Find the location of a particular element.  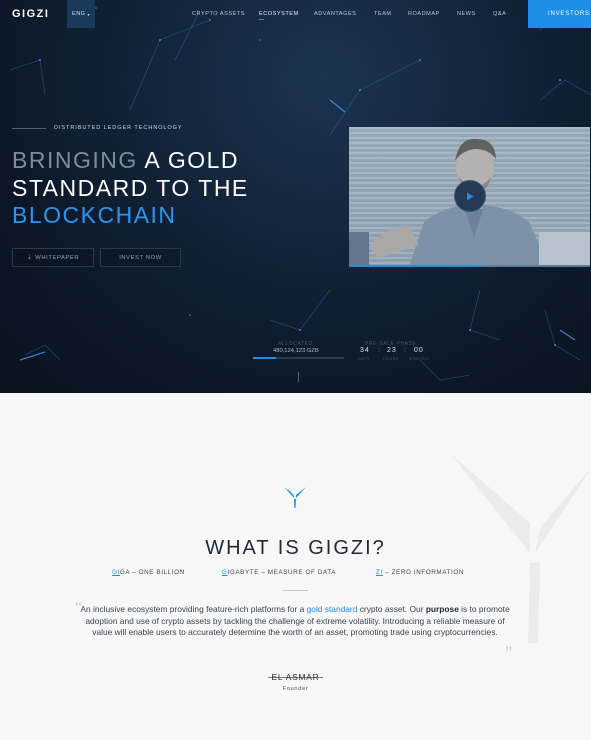

eyebrow-line is located at coordinates (29, 128).